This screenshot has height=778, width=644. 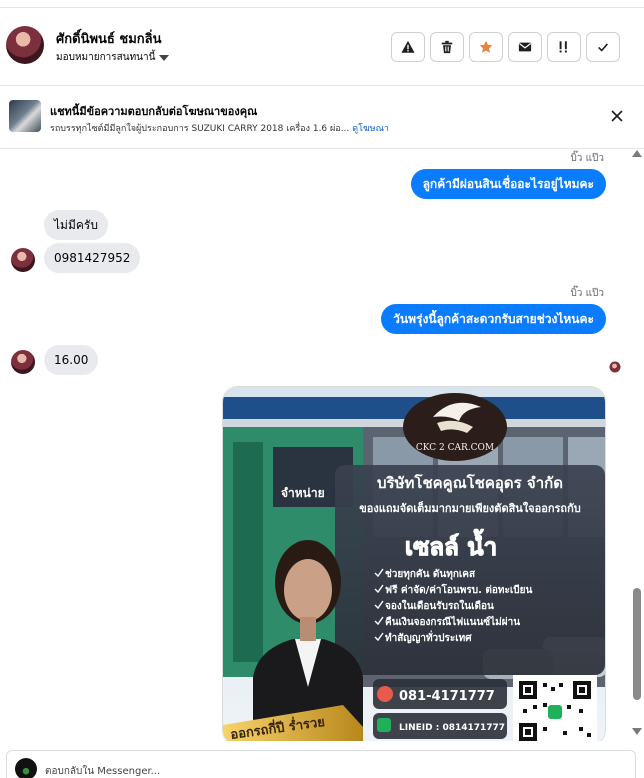 What do you see at coordinates (617, 116) in the screenshot?
I see `close-icon` at bounding box center [617, 116].